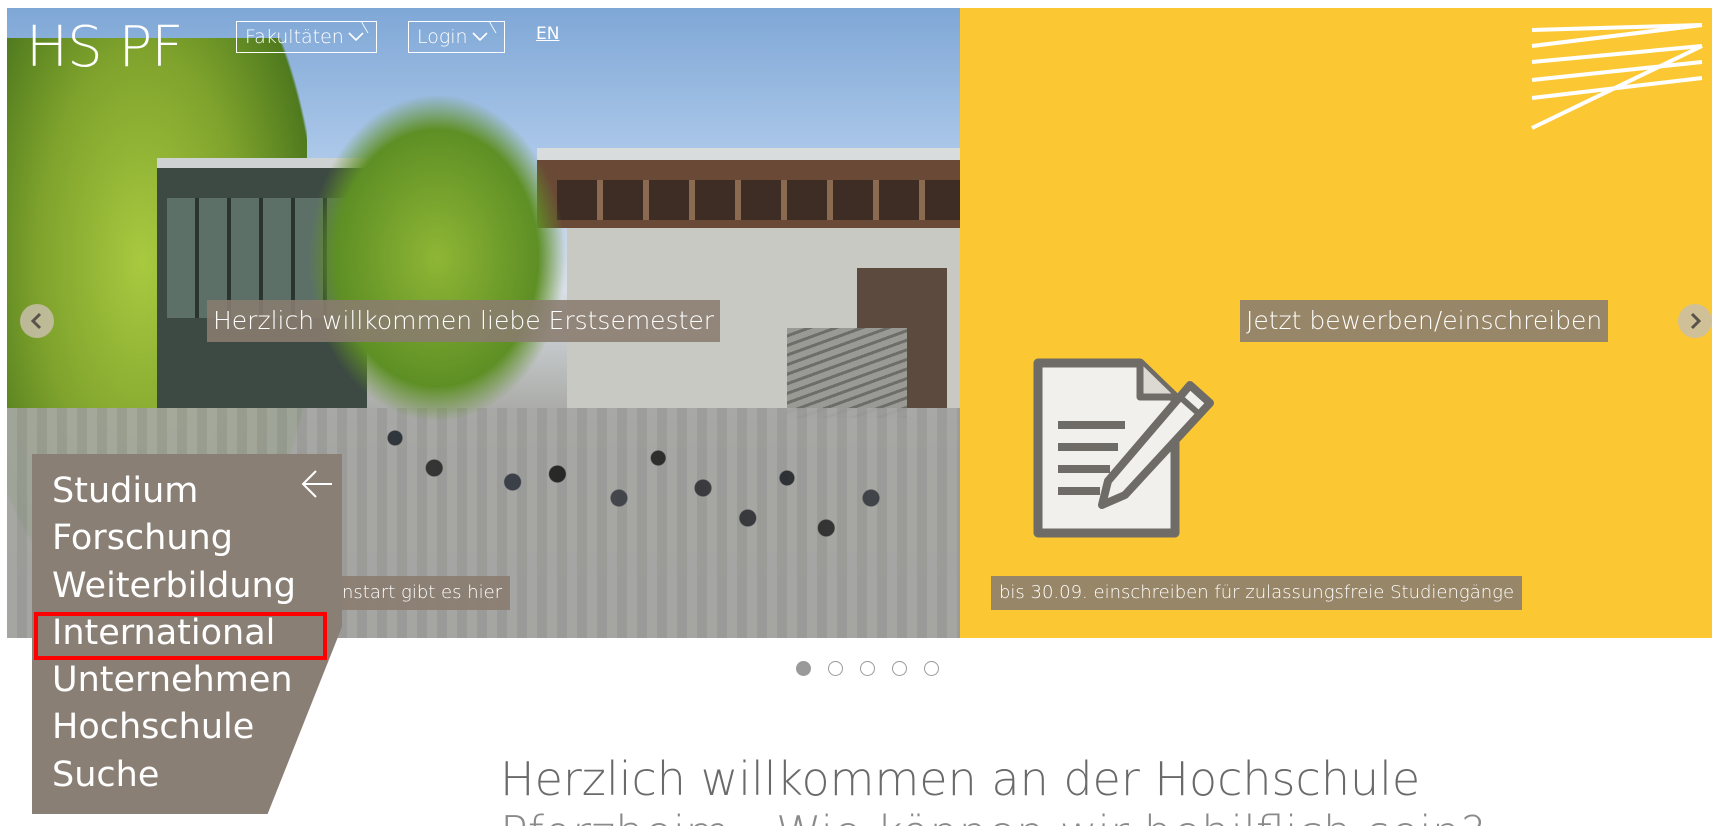  I want to click on menu-item-unternehmen: Unternehmen, so click(174, 680).